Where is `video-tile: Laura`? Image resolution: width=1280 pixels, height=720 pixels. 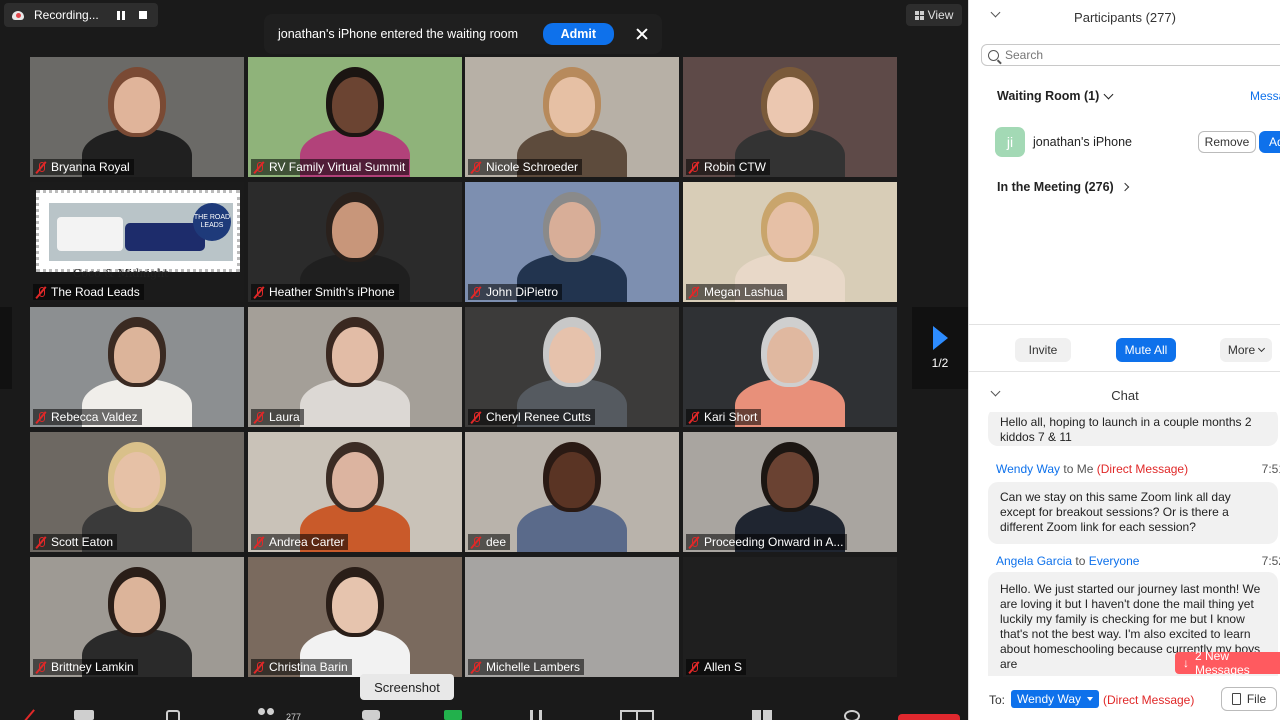 video-tile: Laura is located at coordinates (355, 367).